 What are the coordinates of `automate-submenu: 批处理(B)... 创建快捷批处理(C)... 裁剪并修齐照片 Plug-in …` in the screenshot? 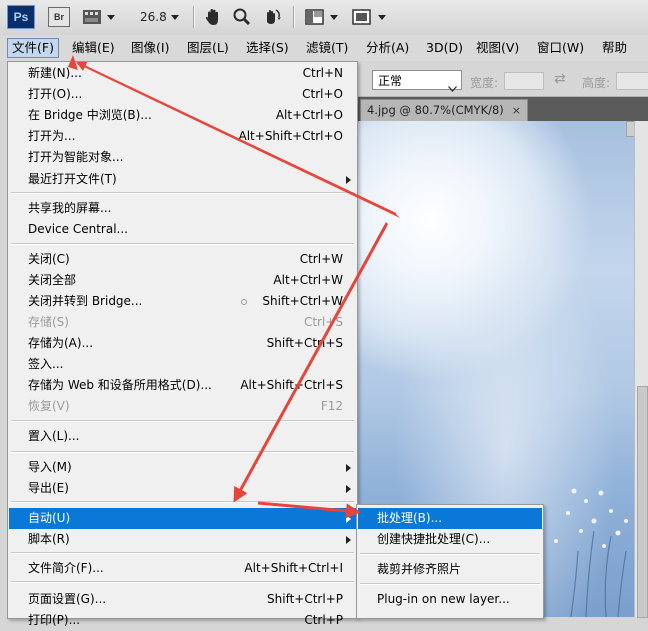 It's located at (450, 561).